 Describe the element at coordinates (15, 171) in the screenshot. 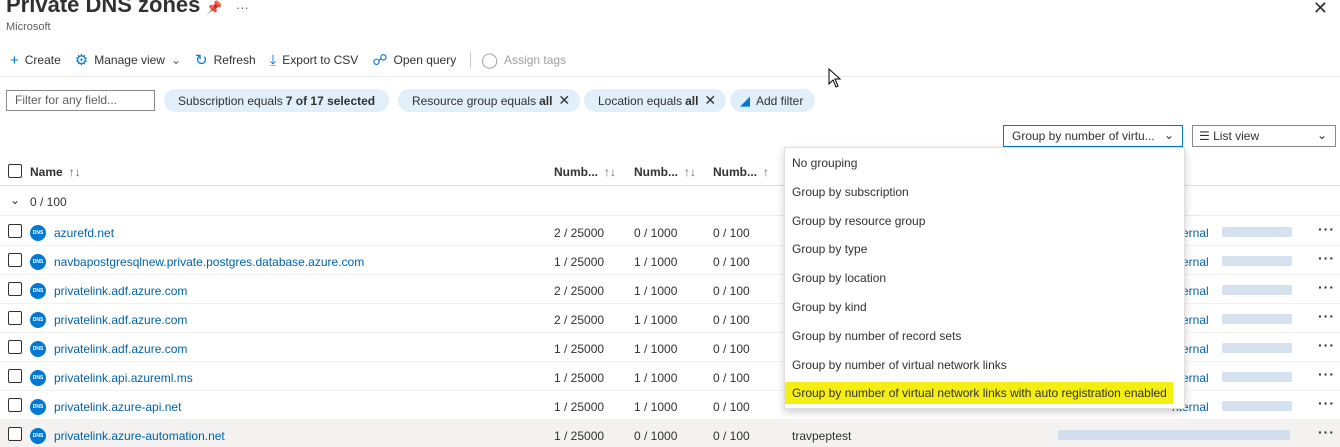

I see `select-all-checkbox` at that location.